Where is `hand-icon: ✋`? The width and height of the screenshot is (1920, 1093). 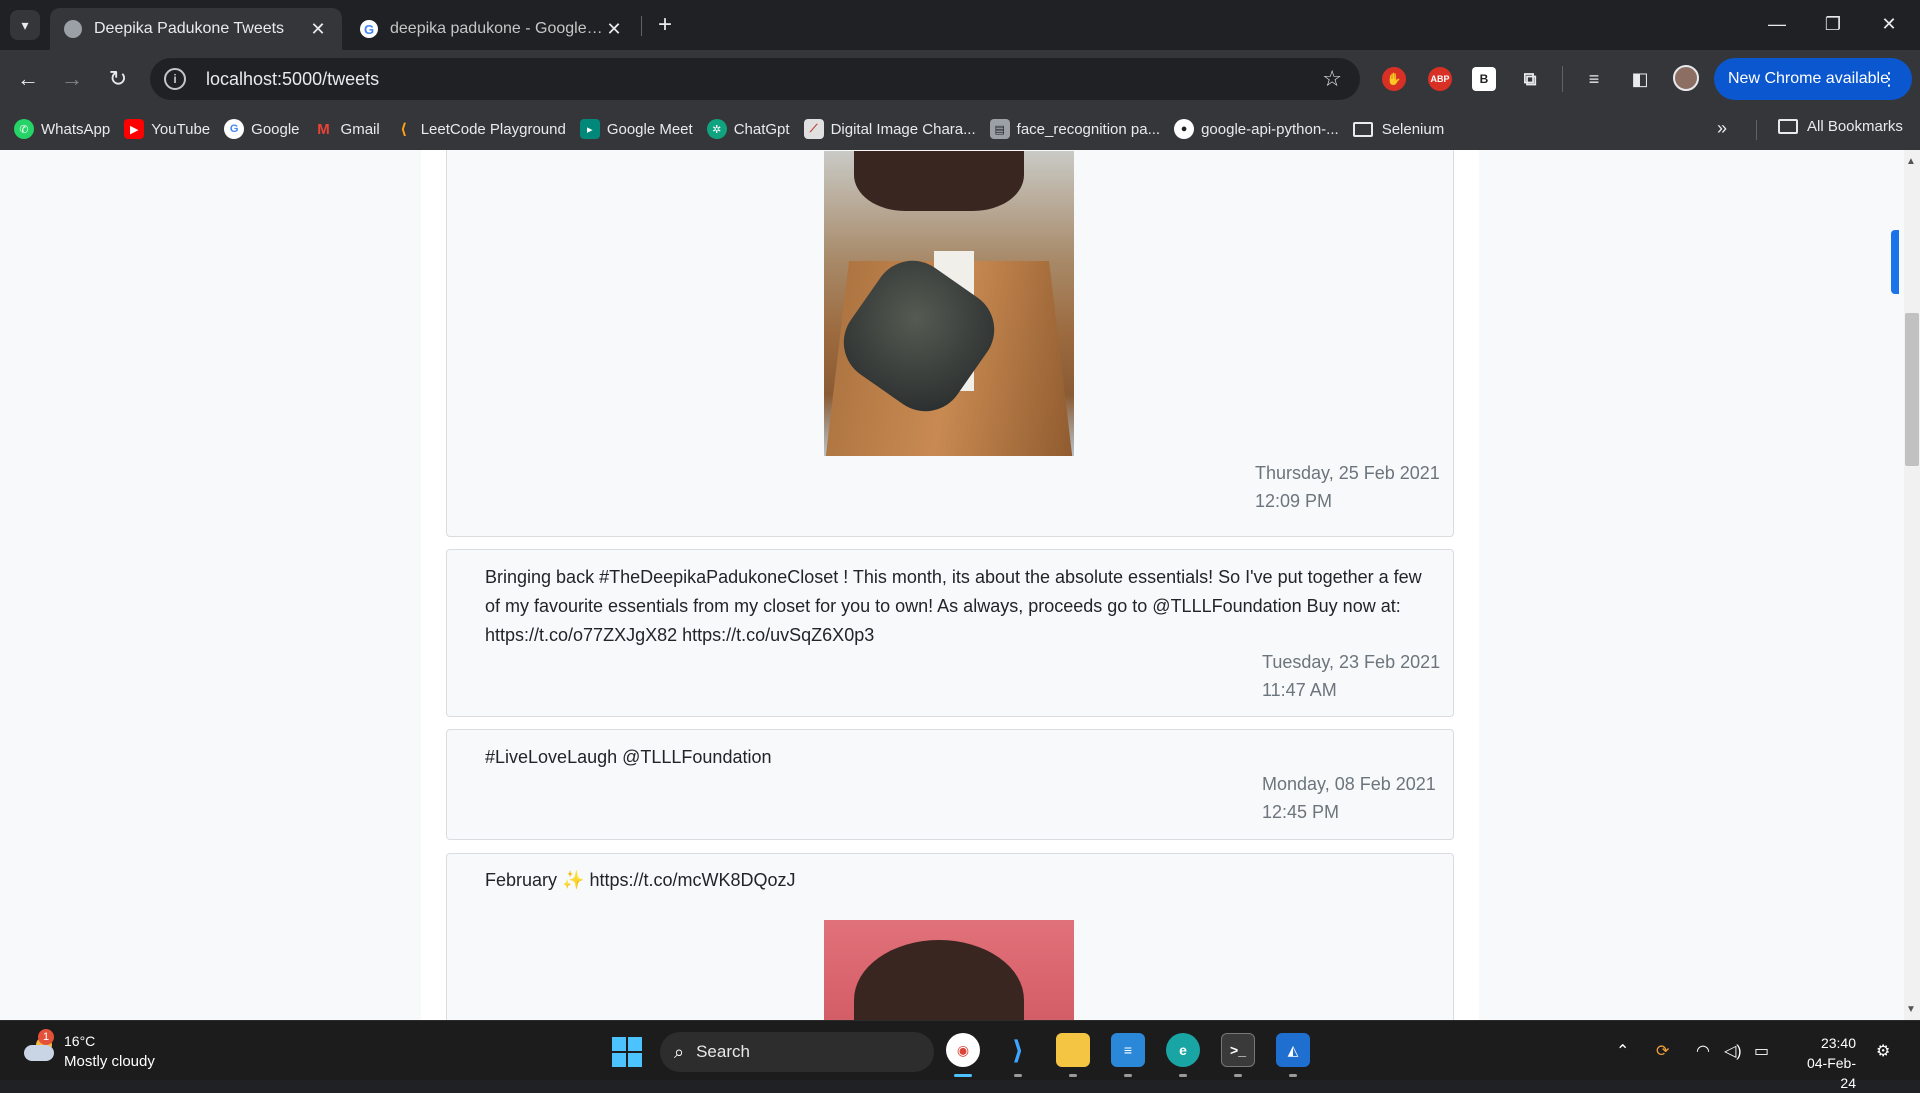 hand-icon: ✋ is located at coordinates (1394, 79).